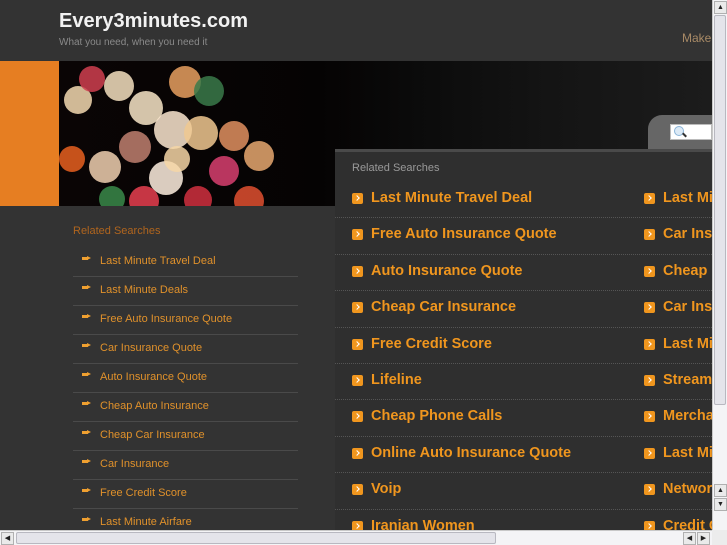  What do you see at coordinates (523, 236) in the screenshot?
I see `panel-row: Free Auto Insurance Quote Car Ins` at bounding box center [523, 236].